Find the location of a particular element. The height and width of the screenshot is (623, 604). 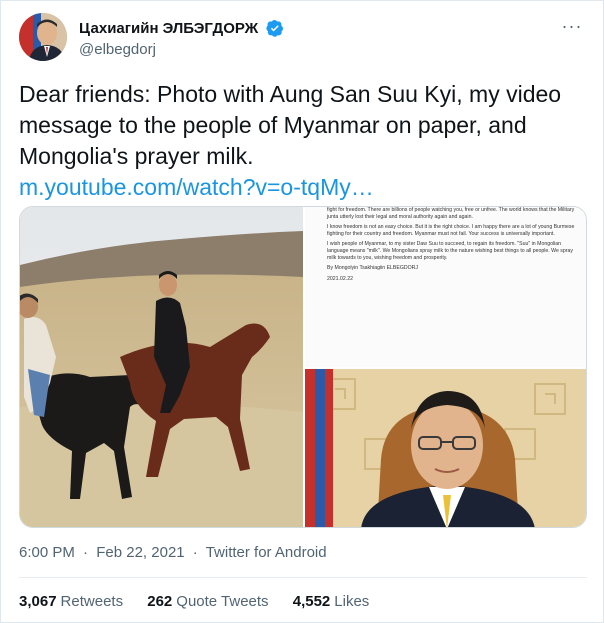

avatar-photo is located at coordinates (43, 37).